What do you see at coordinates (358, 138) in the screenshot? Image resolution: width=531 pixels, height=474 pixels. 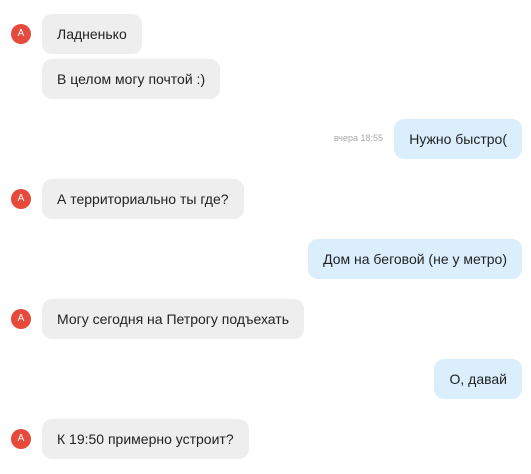 I see `message-timestamp: вчера 18:55` at bounding box center [358, 138].